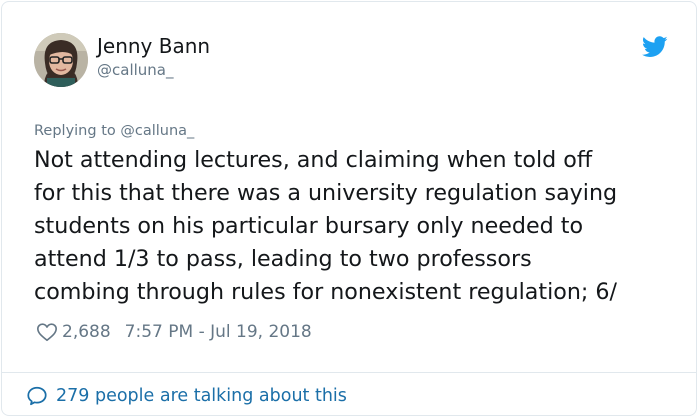  I want to click on speech-bubble-icon, so click(37, 396).